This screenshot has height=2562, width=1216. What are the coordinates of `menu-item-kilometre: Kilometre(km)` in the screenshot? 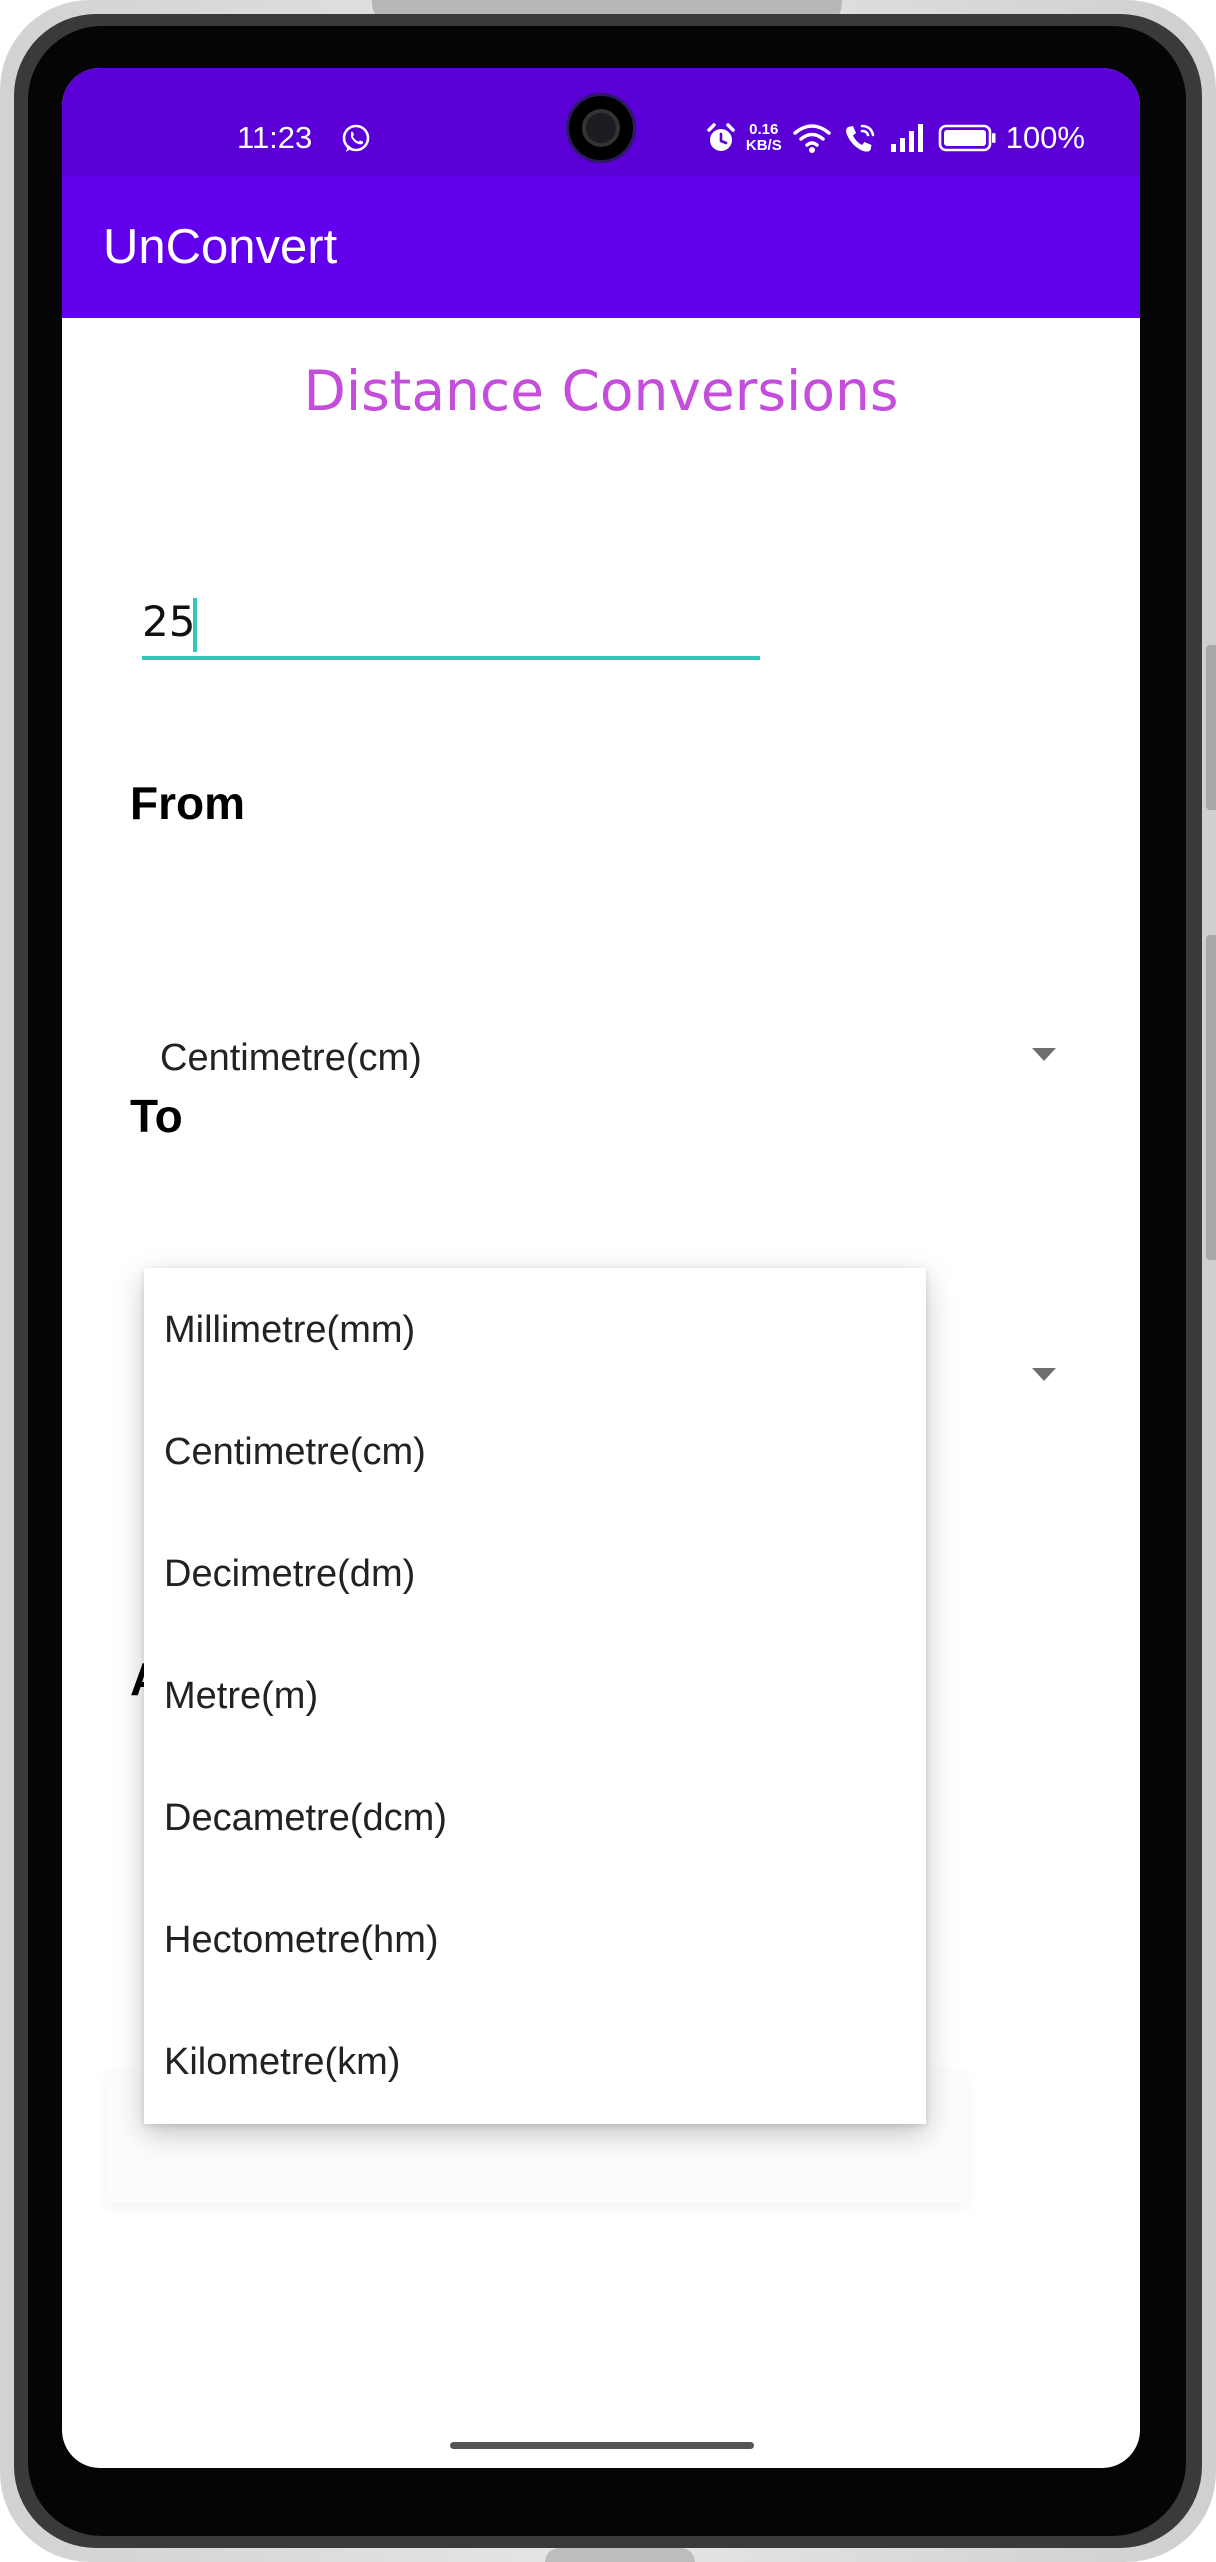 It's located at (535, 2061).